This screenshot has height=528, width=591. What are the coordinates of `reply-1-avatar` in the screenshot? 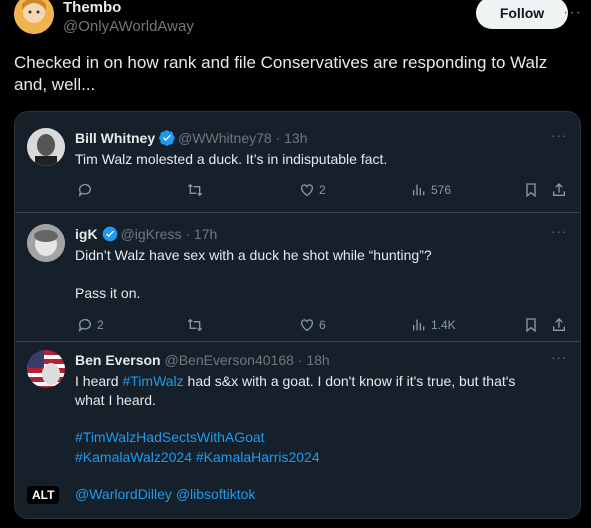 It's located at (46, 147).